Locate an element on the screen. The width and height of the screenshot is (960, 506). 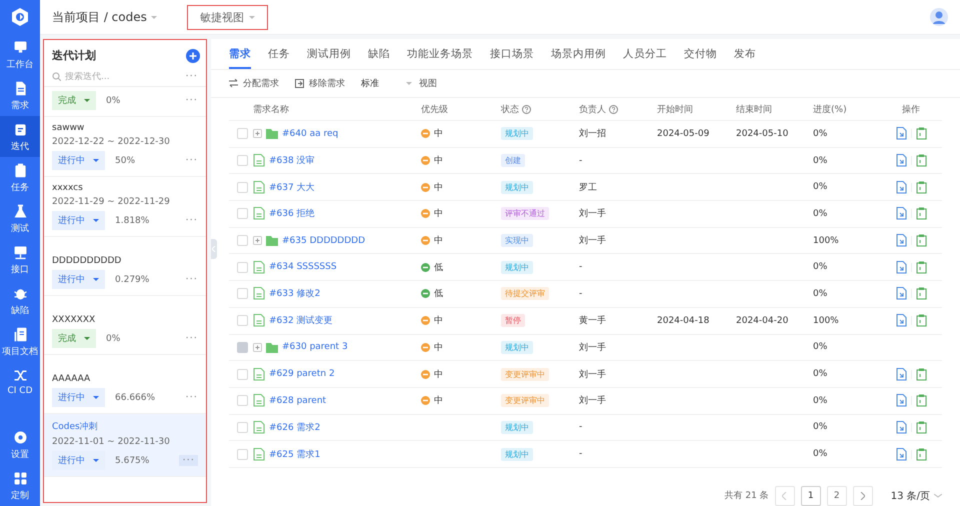
tab: 接口场景 is located at coordinates (512, 58).